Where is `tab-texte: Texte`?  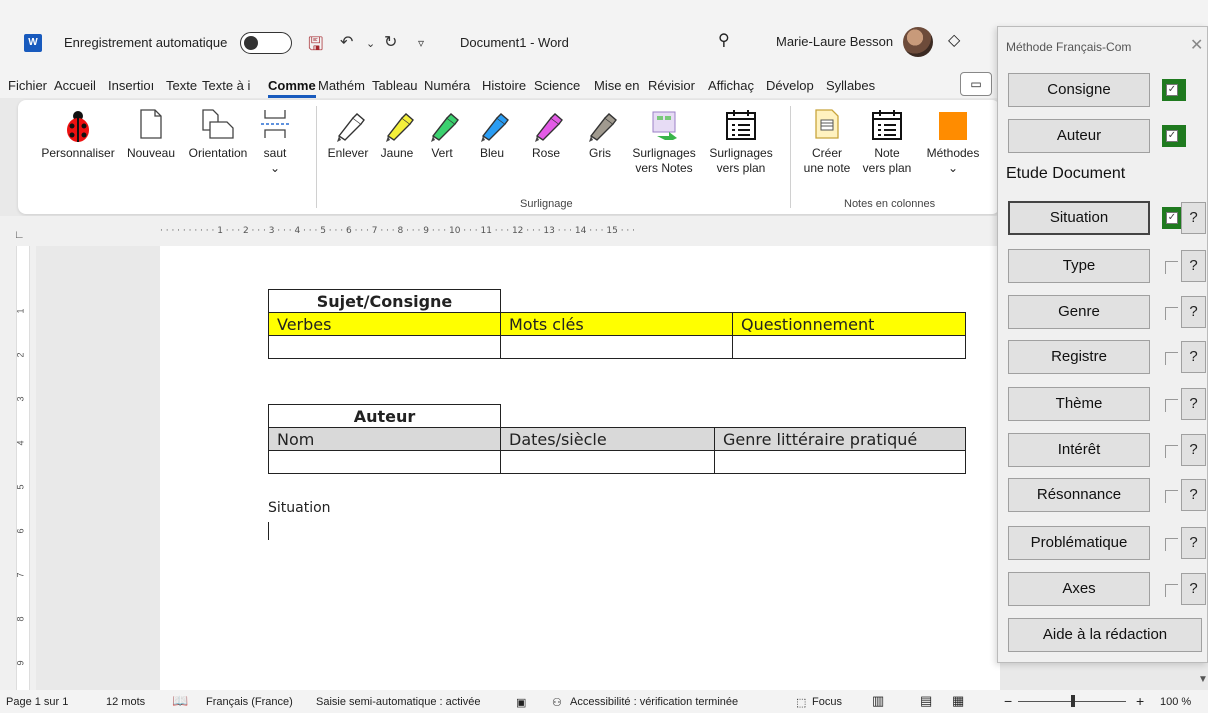
tab-texte: Texte is located at coordinates (181, 85).